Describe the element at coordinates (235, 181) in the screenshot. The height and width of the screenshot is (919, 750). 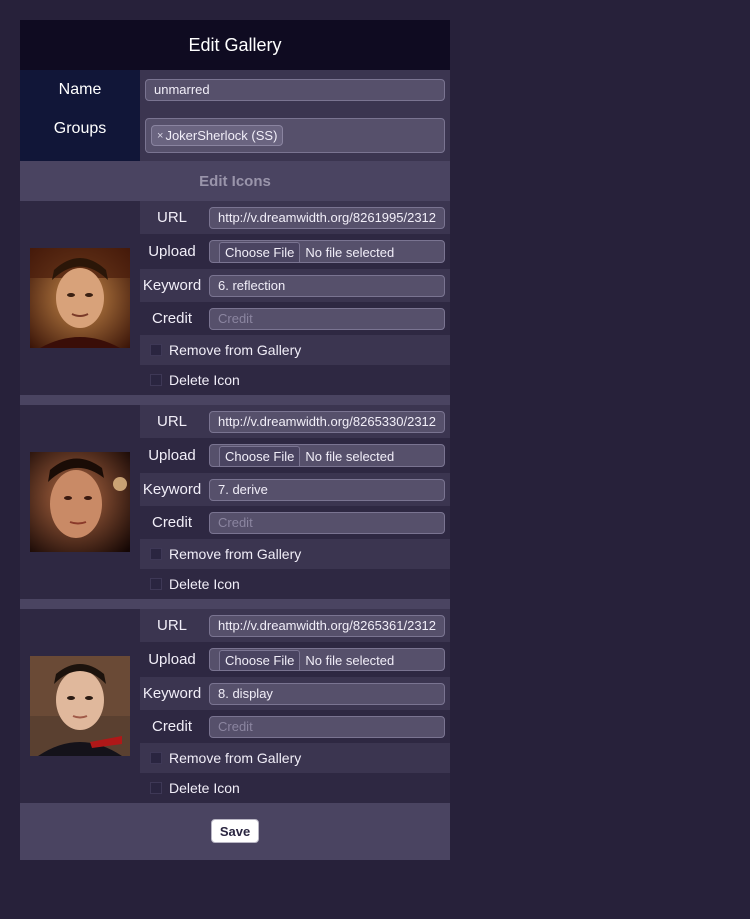
I see `edit-icons-heading: Edit Icons` at that location.